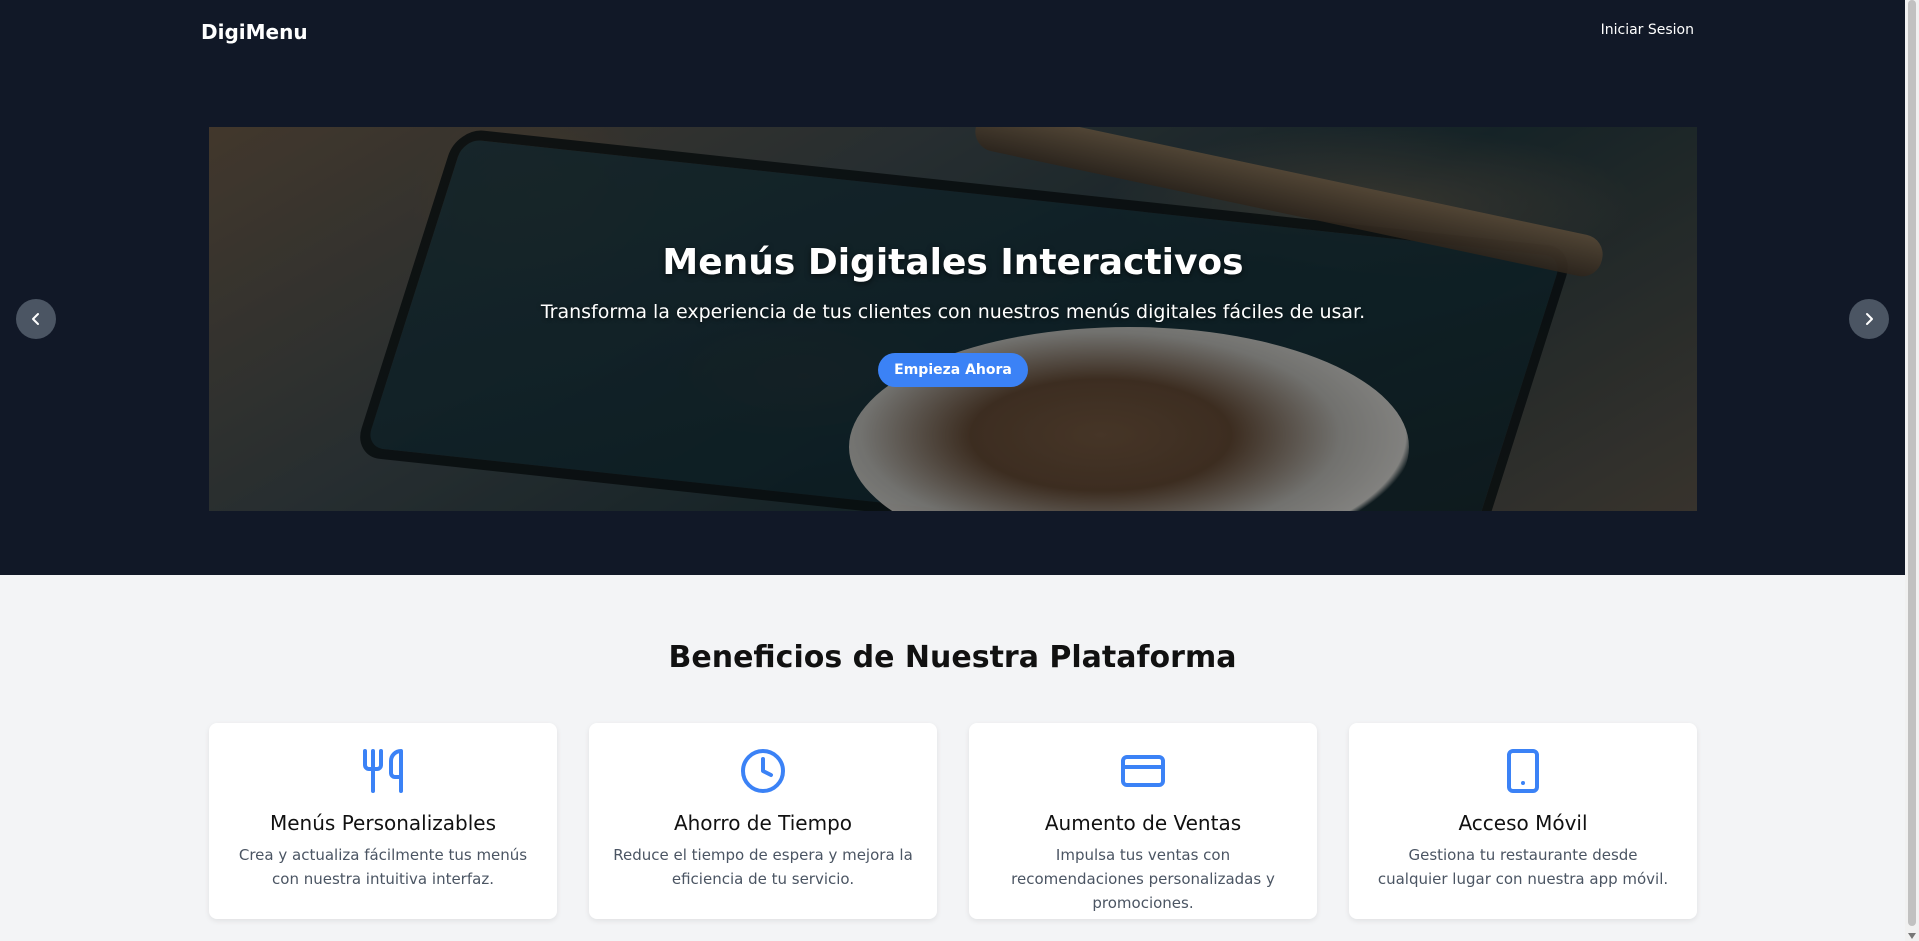  I want to click on vertical-scrollbar, so click(1912, 470).